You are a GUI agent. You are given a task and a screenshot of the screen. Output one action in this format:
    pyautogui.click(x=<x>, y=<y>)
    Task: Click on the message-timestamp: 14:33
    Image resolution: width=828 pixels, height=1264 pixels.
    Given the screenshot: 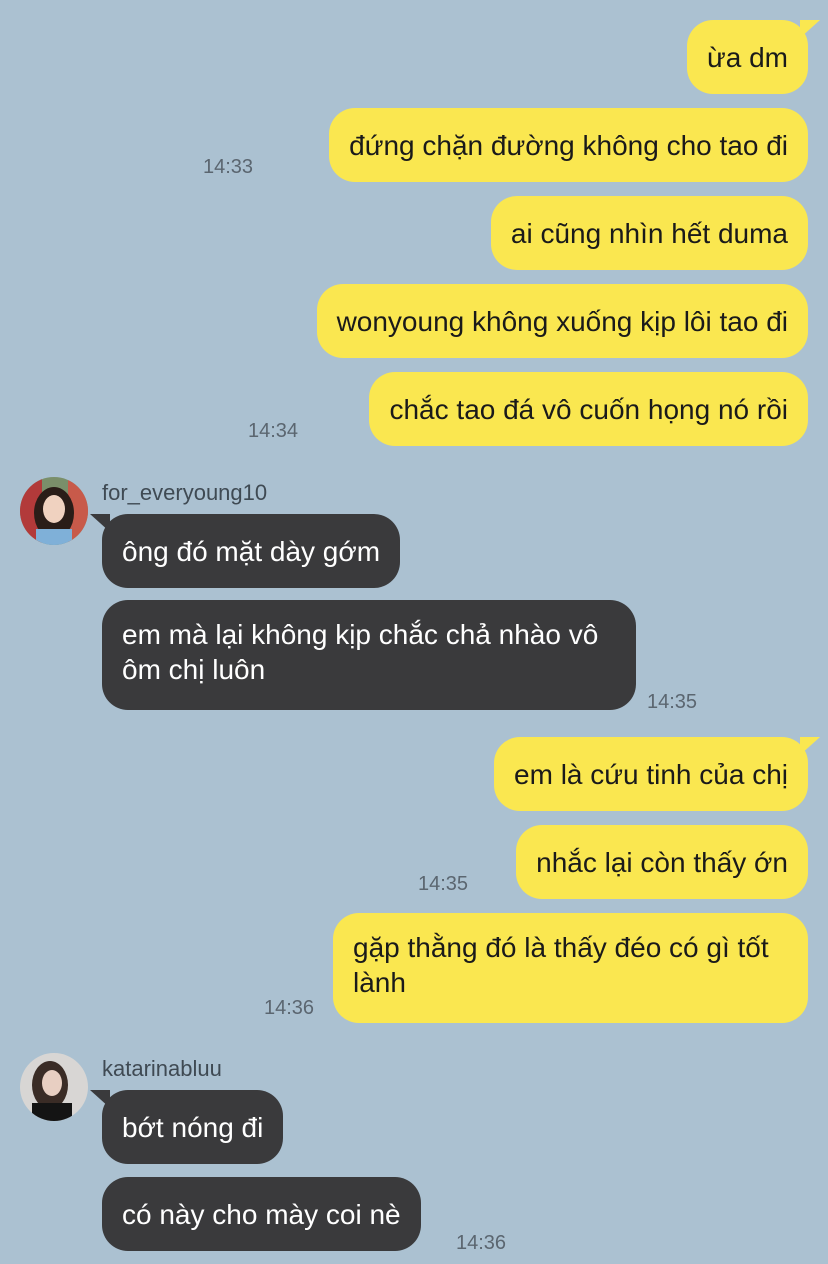 What is the action you would take?
    pyautogui.click(x=228, y=167)
    